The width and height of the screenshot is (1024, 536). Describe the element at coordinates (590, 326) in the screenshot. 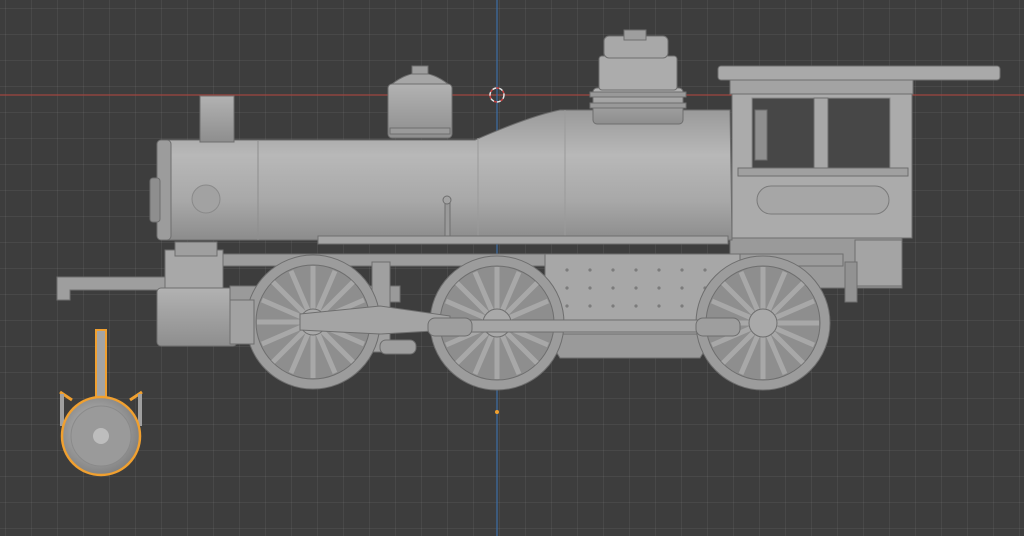

I see `side-rod` at that location.